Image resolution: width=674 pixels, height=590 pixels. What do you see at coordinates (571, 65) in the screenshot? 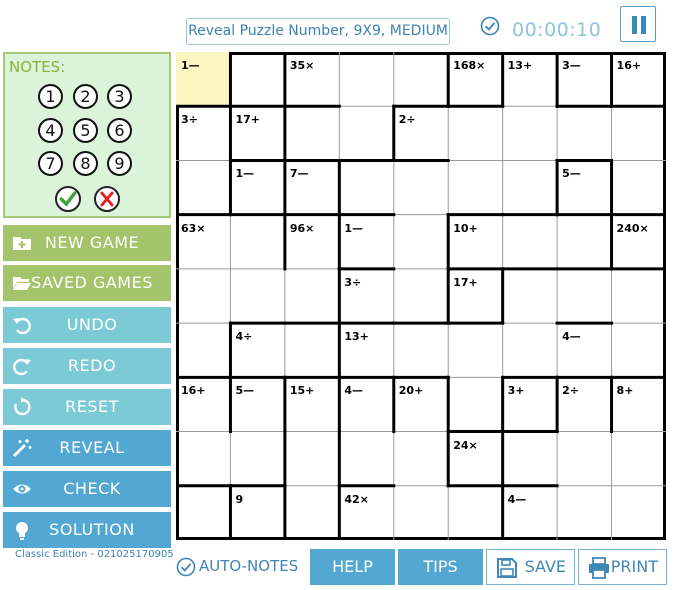
I see `cage-clue: 3—` at bounding box center [571, 65].